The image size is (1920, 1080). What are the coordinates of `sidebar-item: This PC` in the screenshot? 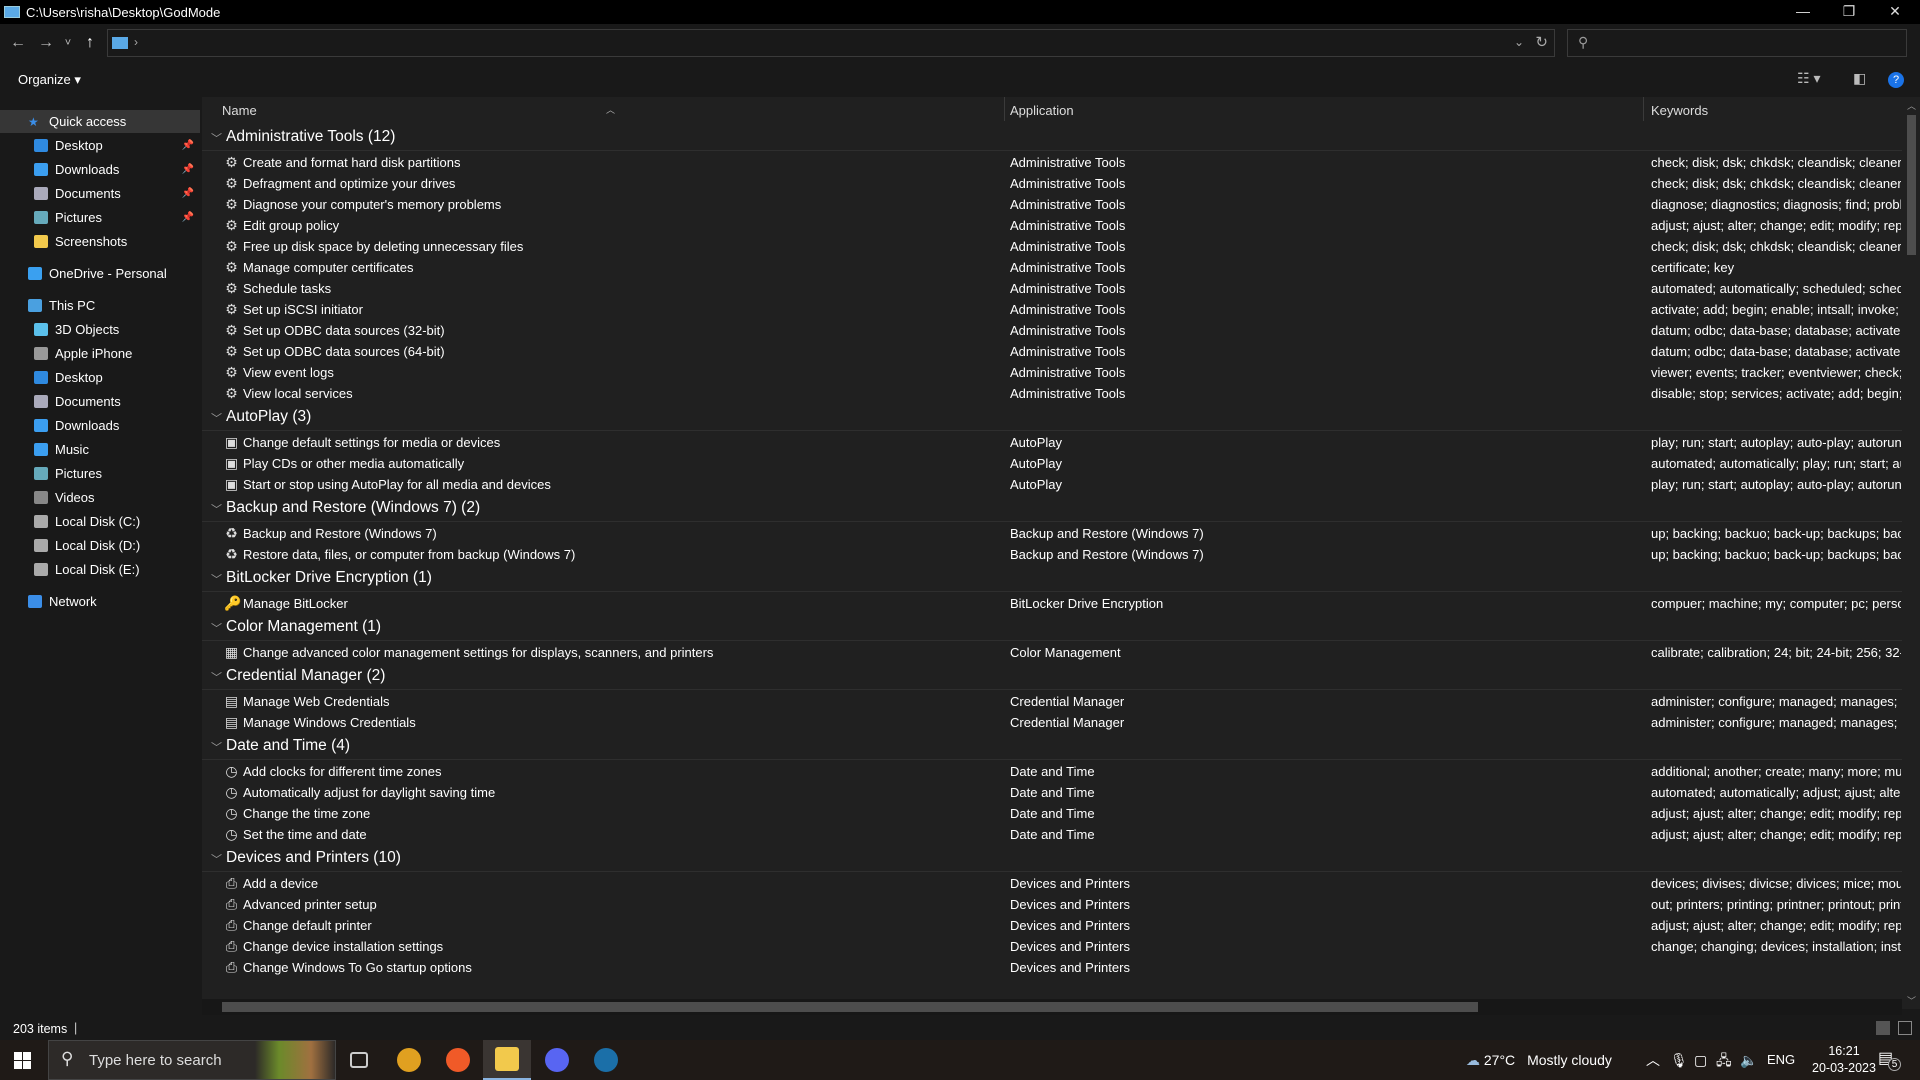 It's located at (100, 305).